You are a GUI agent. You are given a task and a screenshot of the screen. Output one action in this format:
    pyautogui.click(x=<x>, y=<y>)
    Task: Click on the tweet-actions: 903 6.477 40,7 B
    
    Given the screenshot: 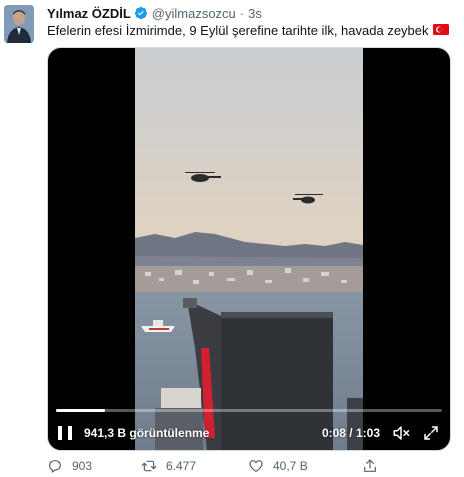 What is the action you would take?
    pyautogui.click(x=249, y=466)
    